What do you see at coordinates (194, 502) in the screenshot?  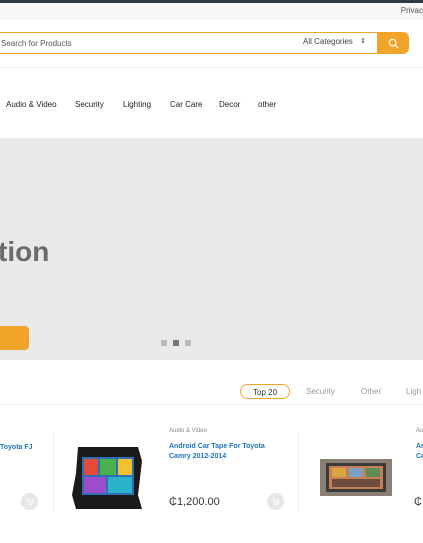 I see `product-price: ₵1,200.00` at bounding box center [194, 502].